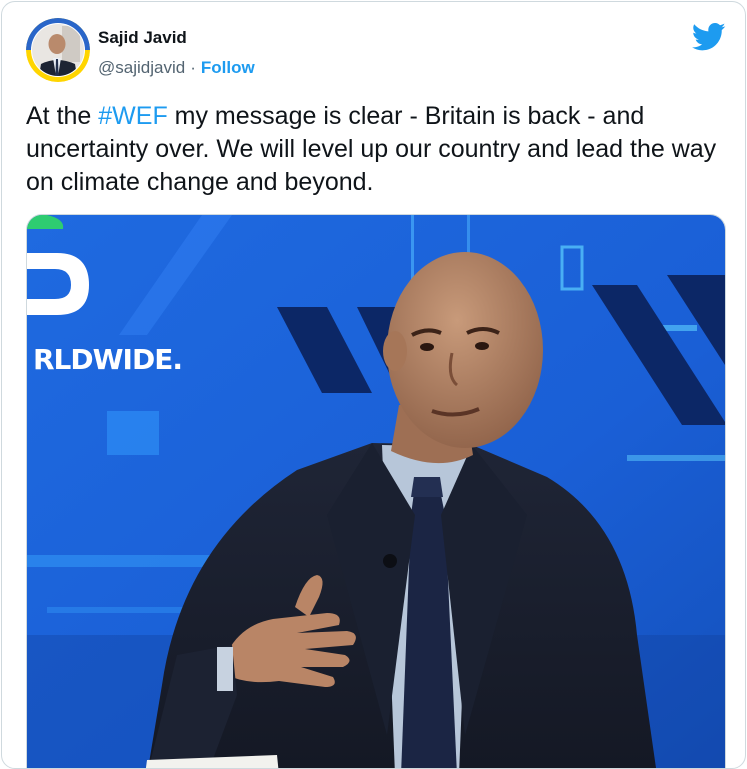 Image resolution: width=747 pixels, height=769 pixels. Describe the element at coordinates (376, 50) in the screenshot. I see `tweet-header: Sajid Javid @sajidjavid · Follow` at that location.